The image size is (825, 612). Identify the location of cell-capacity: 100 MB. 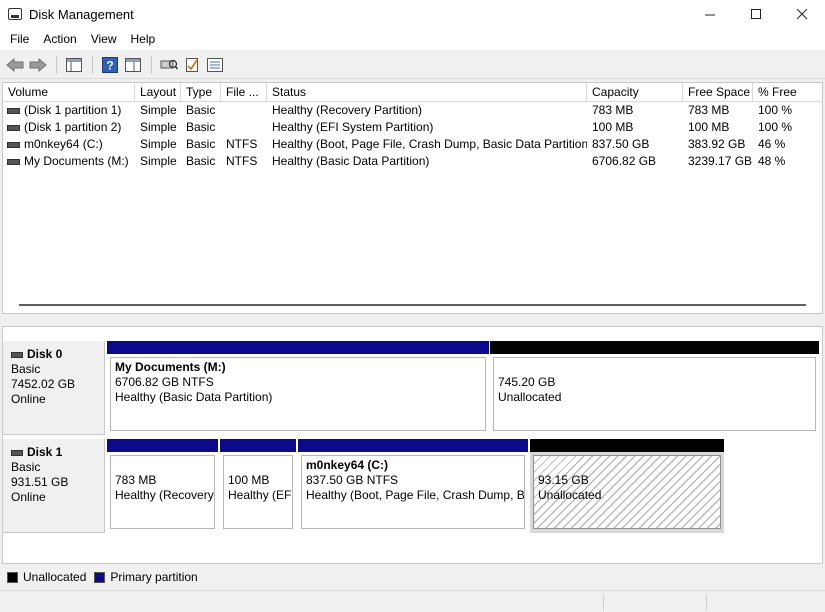
(613, 127).